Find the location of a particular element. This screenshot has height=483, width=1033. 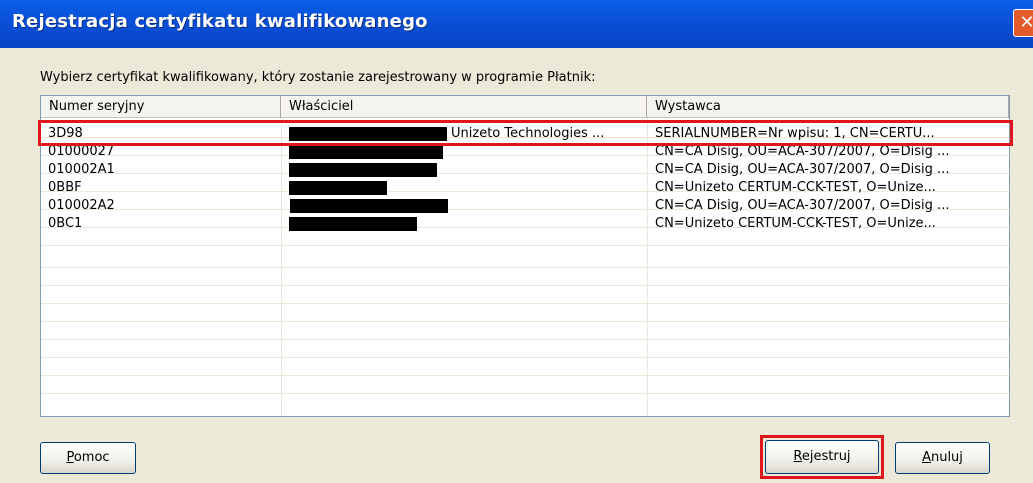

serial-cell: 0BBF is located at coordinates (65, 187).